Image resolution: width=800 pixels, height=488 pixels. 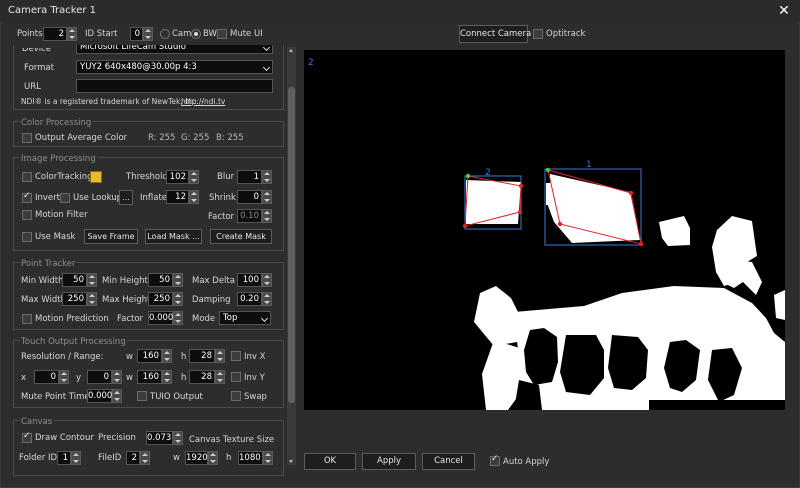 I want to click on range-y-spinbox: 0, so click(x=104, y=377).